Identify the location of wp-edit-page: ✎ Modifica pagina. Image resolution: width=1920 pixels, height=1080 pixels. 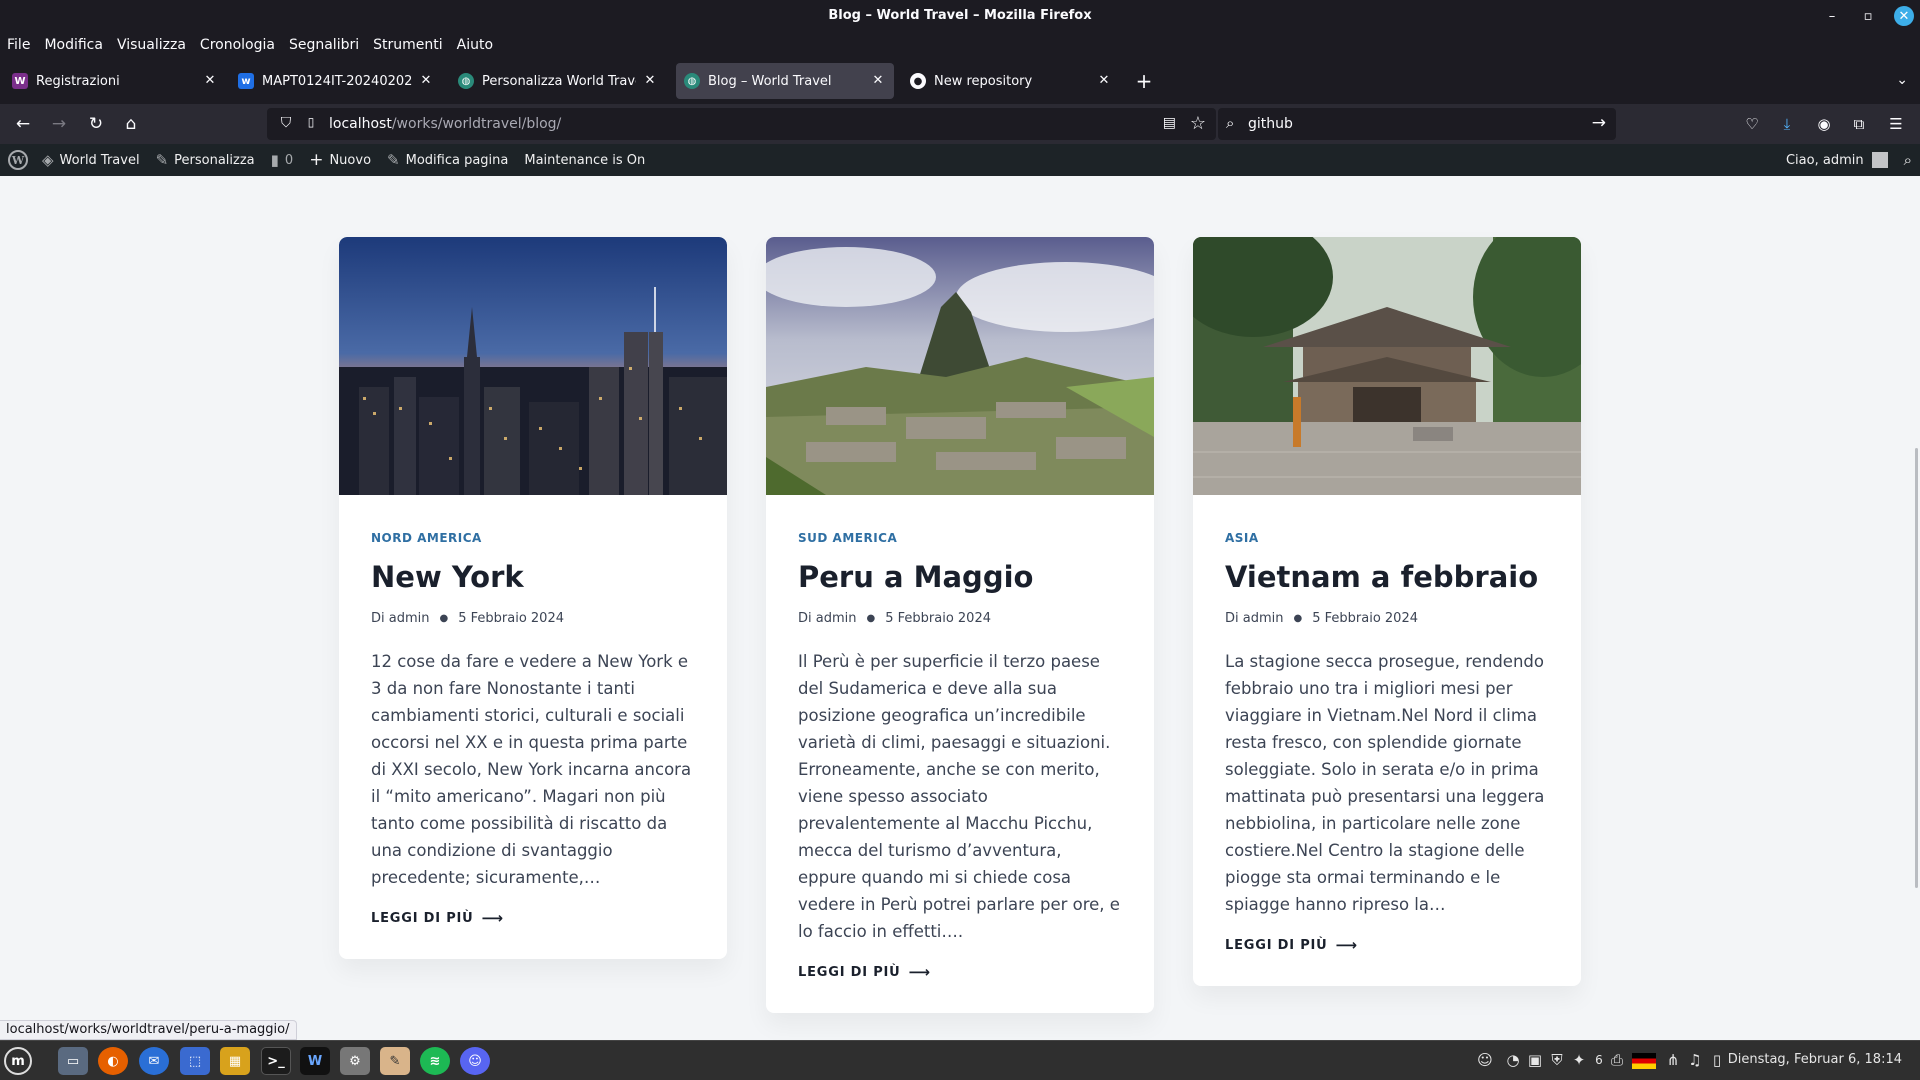
(447, 160).